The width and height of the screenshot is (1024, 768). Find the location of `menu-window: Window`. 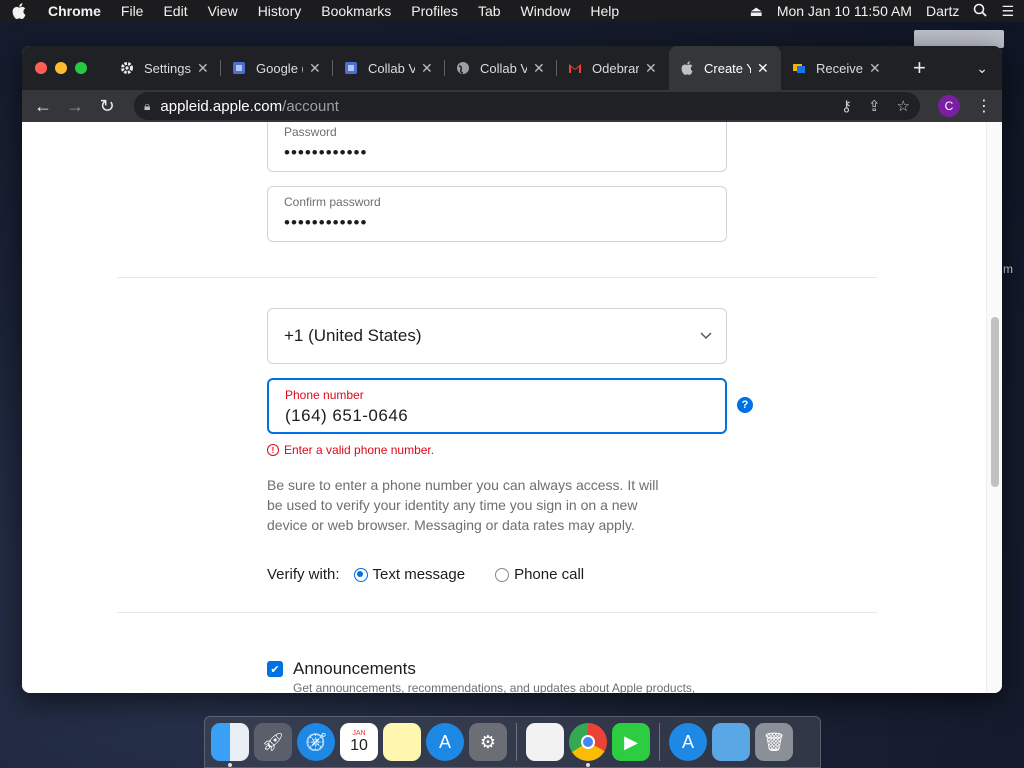

menu-window: Window is located at coordinates (546, 11).